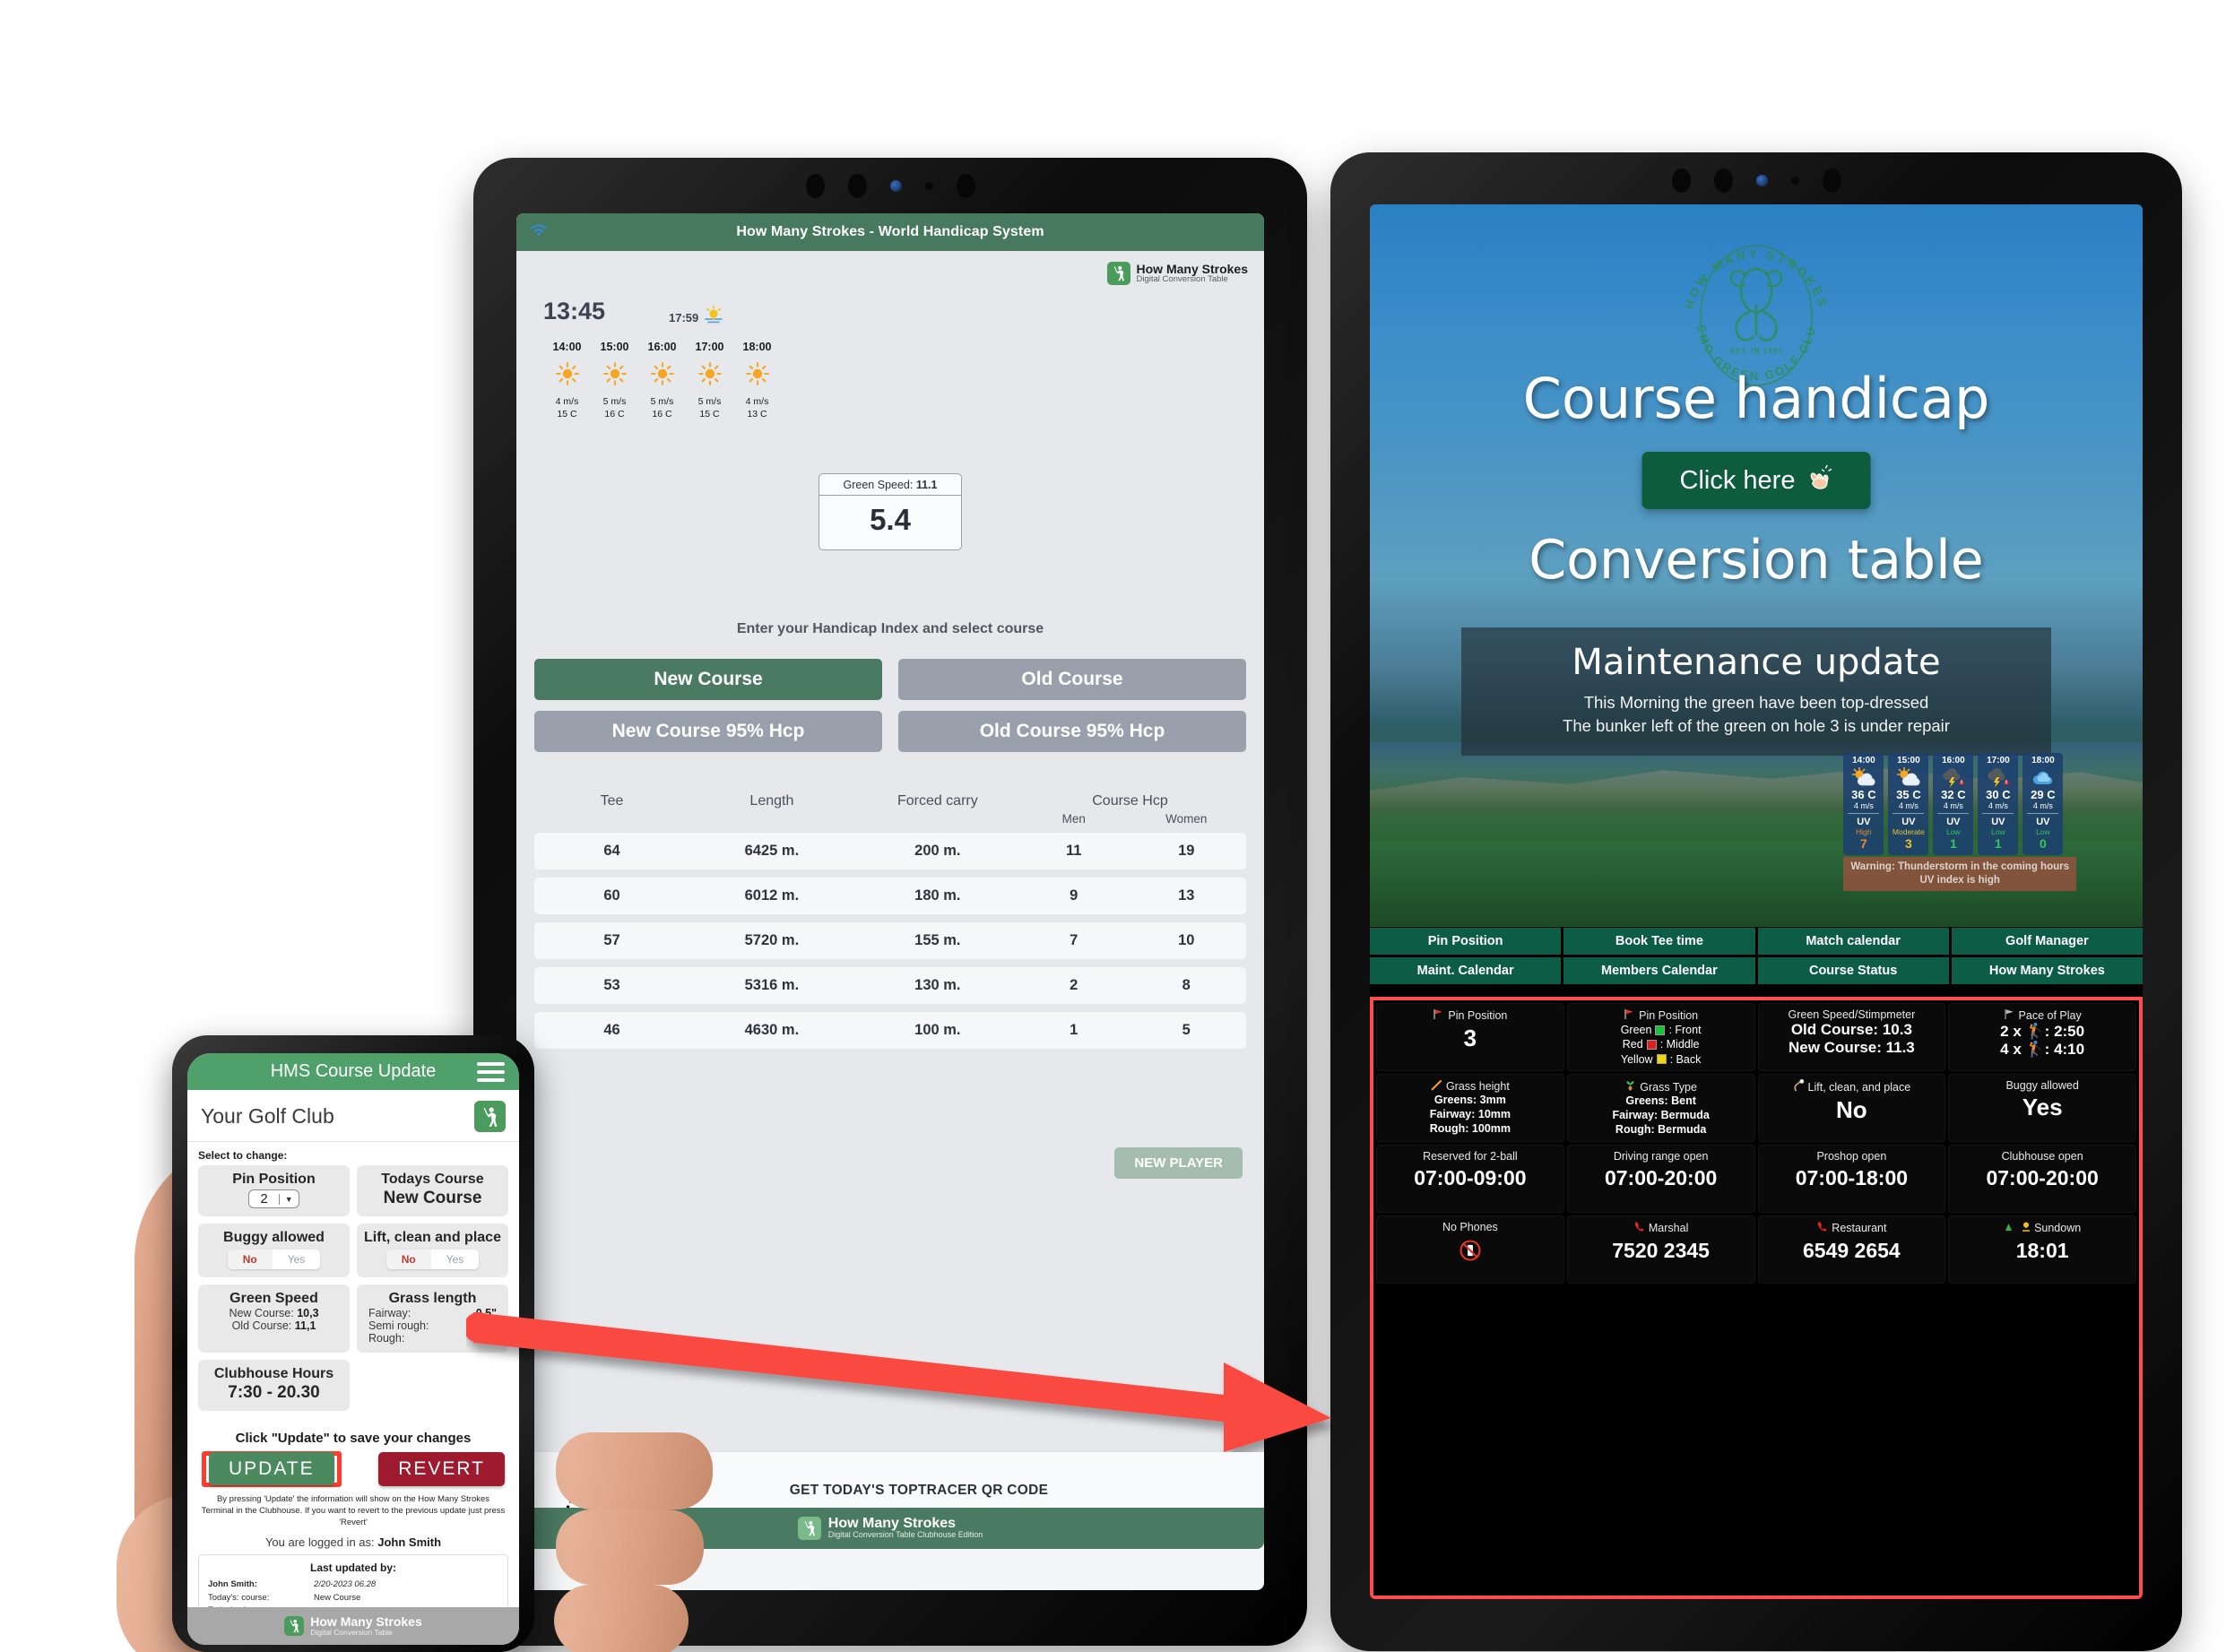 This screenshot has width=2226, height=1652. I want to click on lift-clean-place-no: No, so click(408, 1259).